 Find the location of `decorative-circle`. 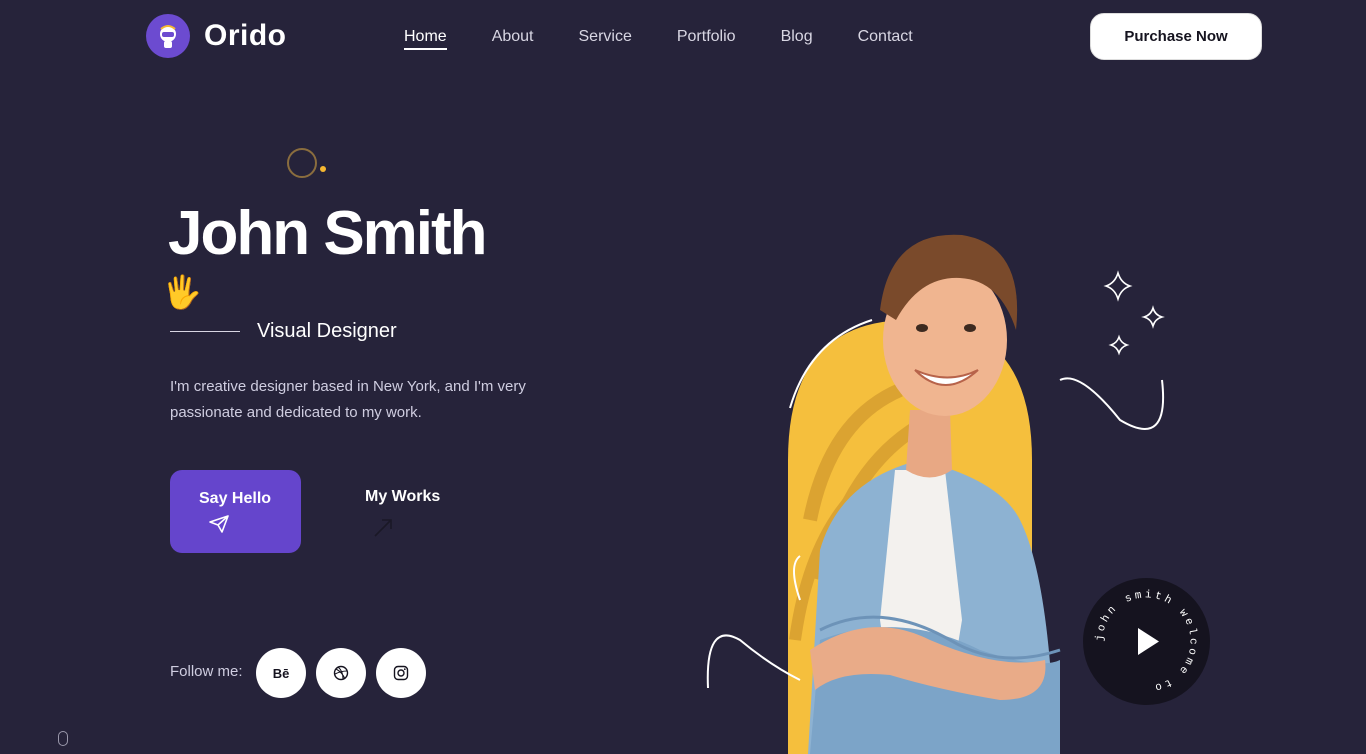

decorative-circle is located at coordinates (302, 163).